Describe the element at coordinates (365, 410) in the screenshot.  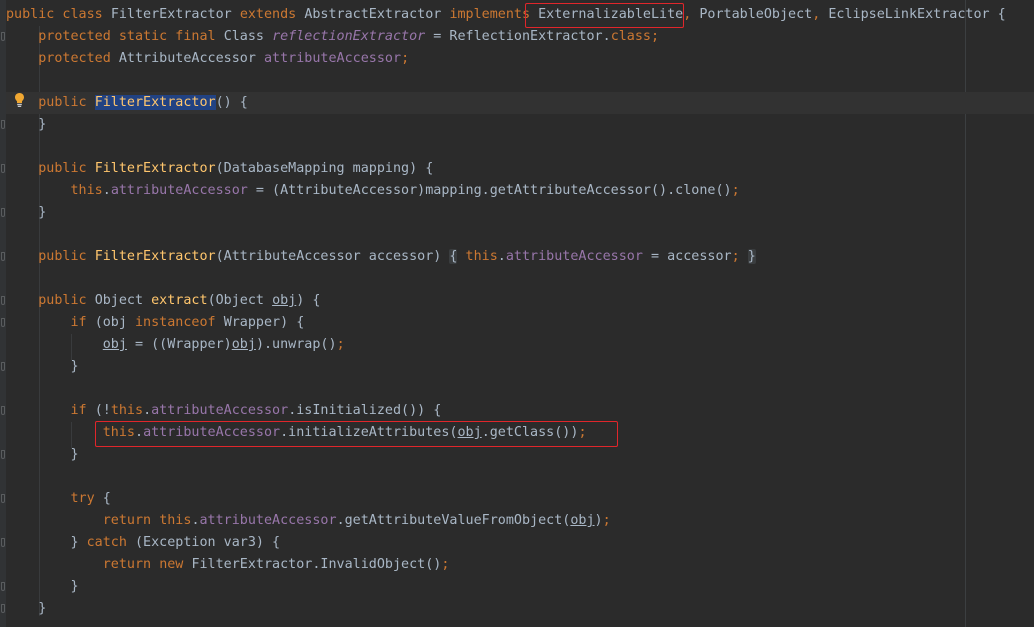
I see `code-text: .isInitialized()) {` at that location.